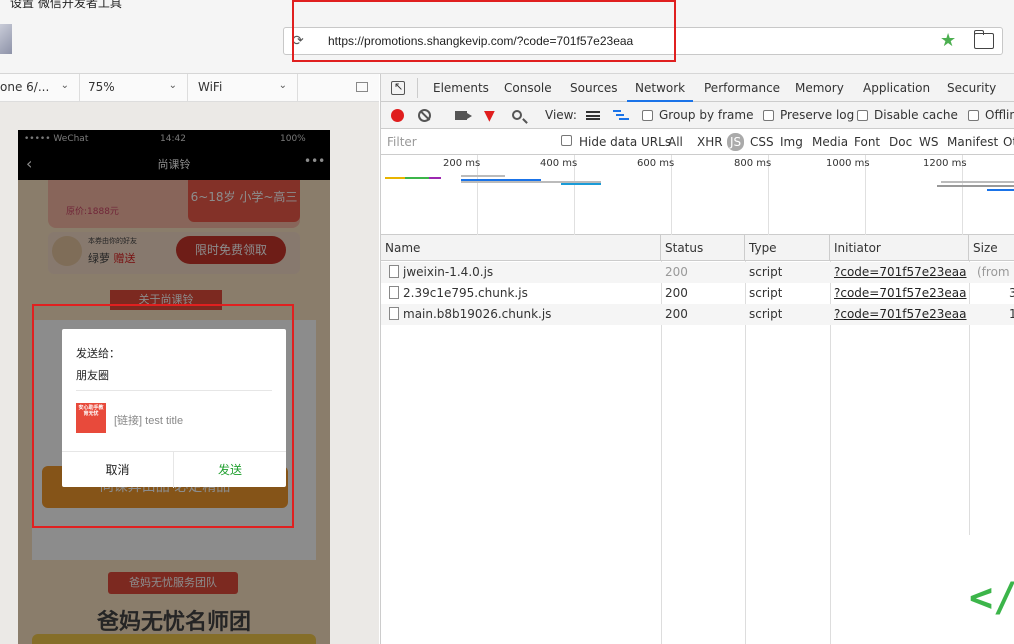 The width and height of the screenshot is (1014, 644). Describe the element at coordinates (999, 115) in the screenshot. I see `offline-label: Offlin` at that location.